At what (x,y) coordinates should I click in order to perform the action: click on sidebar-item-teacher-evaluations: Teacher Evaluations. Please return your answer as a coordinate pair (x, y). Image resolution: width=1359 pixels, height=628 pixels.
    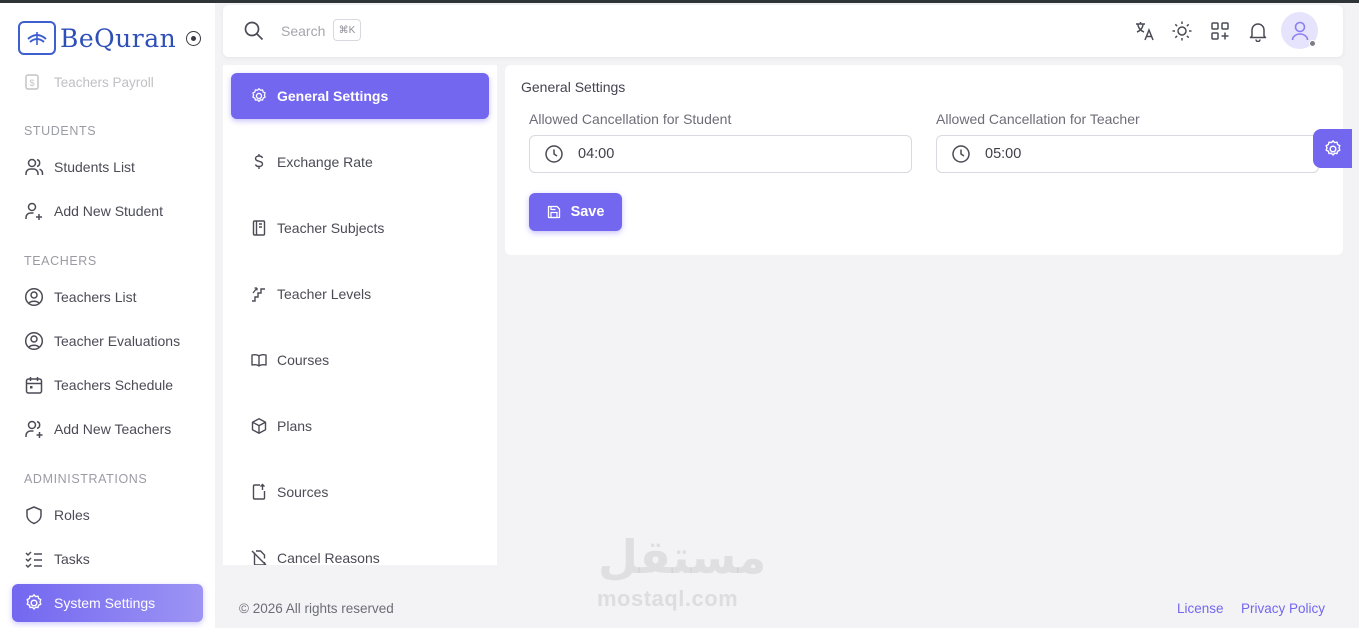
    Looking at the image, I should click on (107, 341).